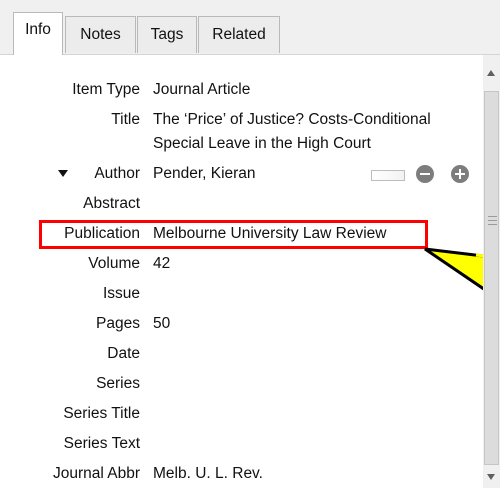 The height and width of the screenshot is (488, 500). I want to click on tab-notes: Notes, so click(100, 34).